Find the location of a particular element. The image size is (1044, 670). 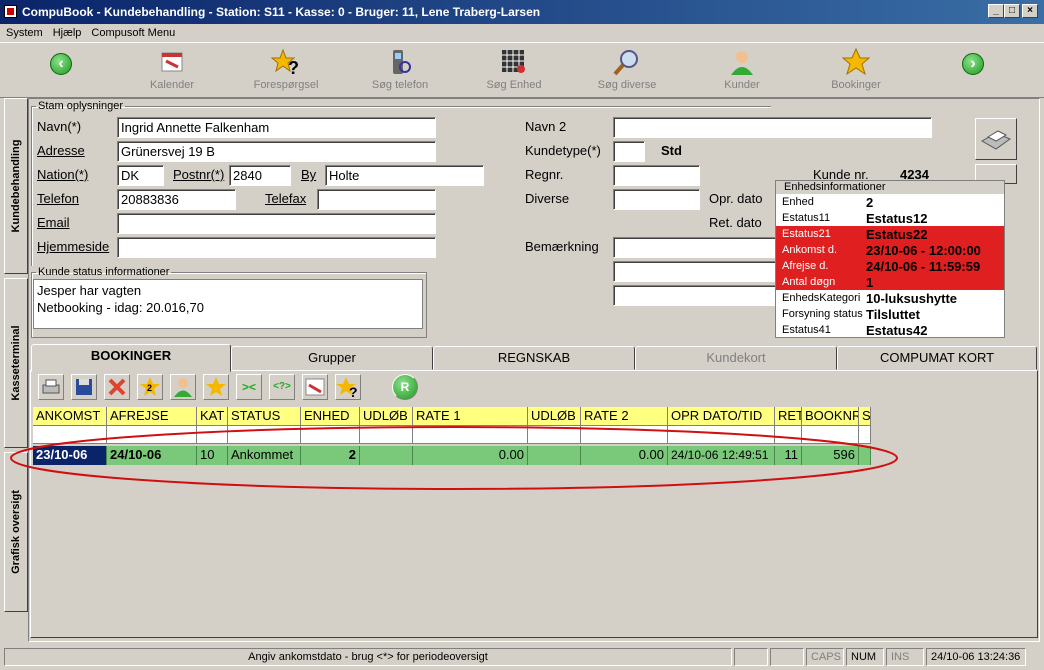

printer-icon is located at coordinates (996, 140).